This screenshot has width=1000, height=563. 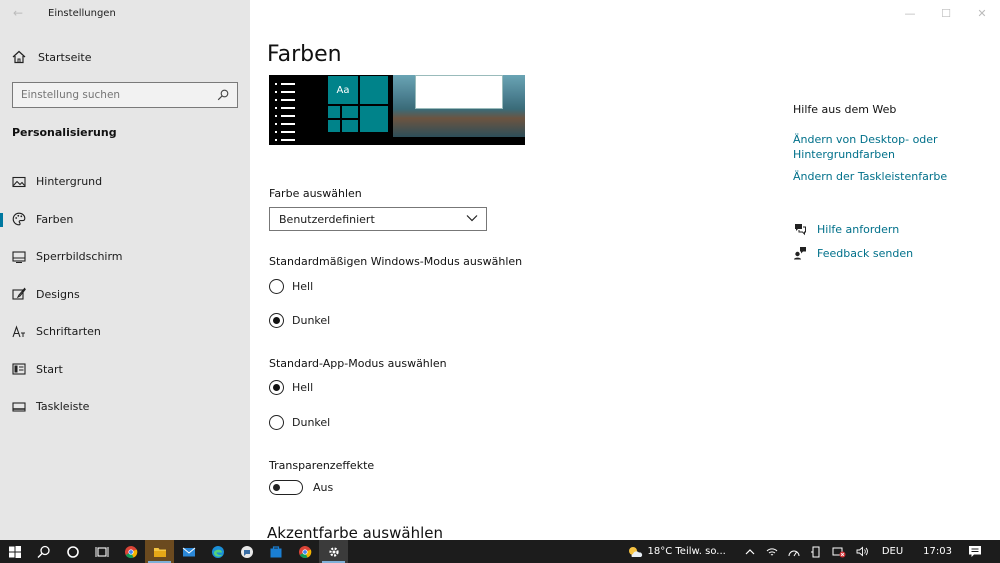 What do you see at coordinates (223, 95) in the screenshot?
I see `search-icon` at bounding box center [223, 95].